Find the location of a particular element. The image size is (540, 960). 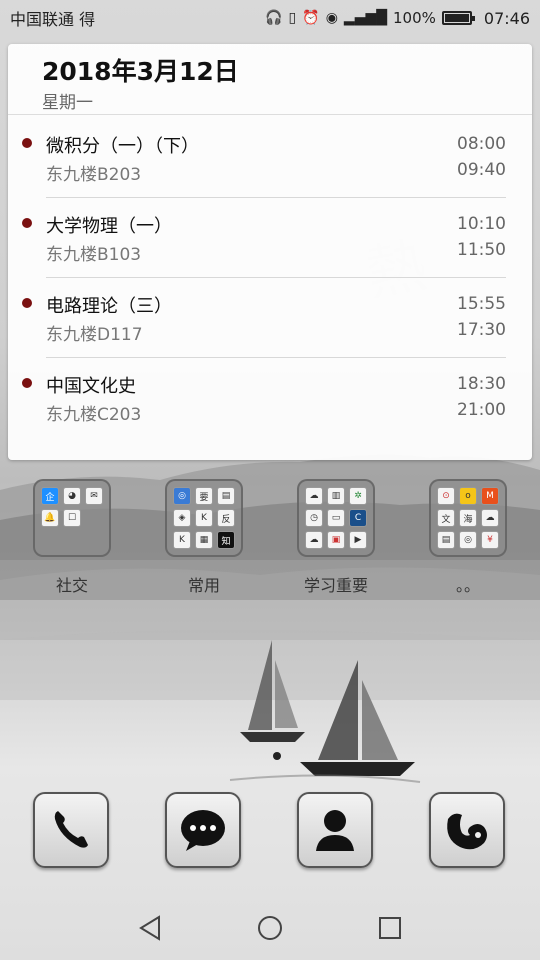

uc-browser-app-button is located at coordinates (467, 830).